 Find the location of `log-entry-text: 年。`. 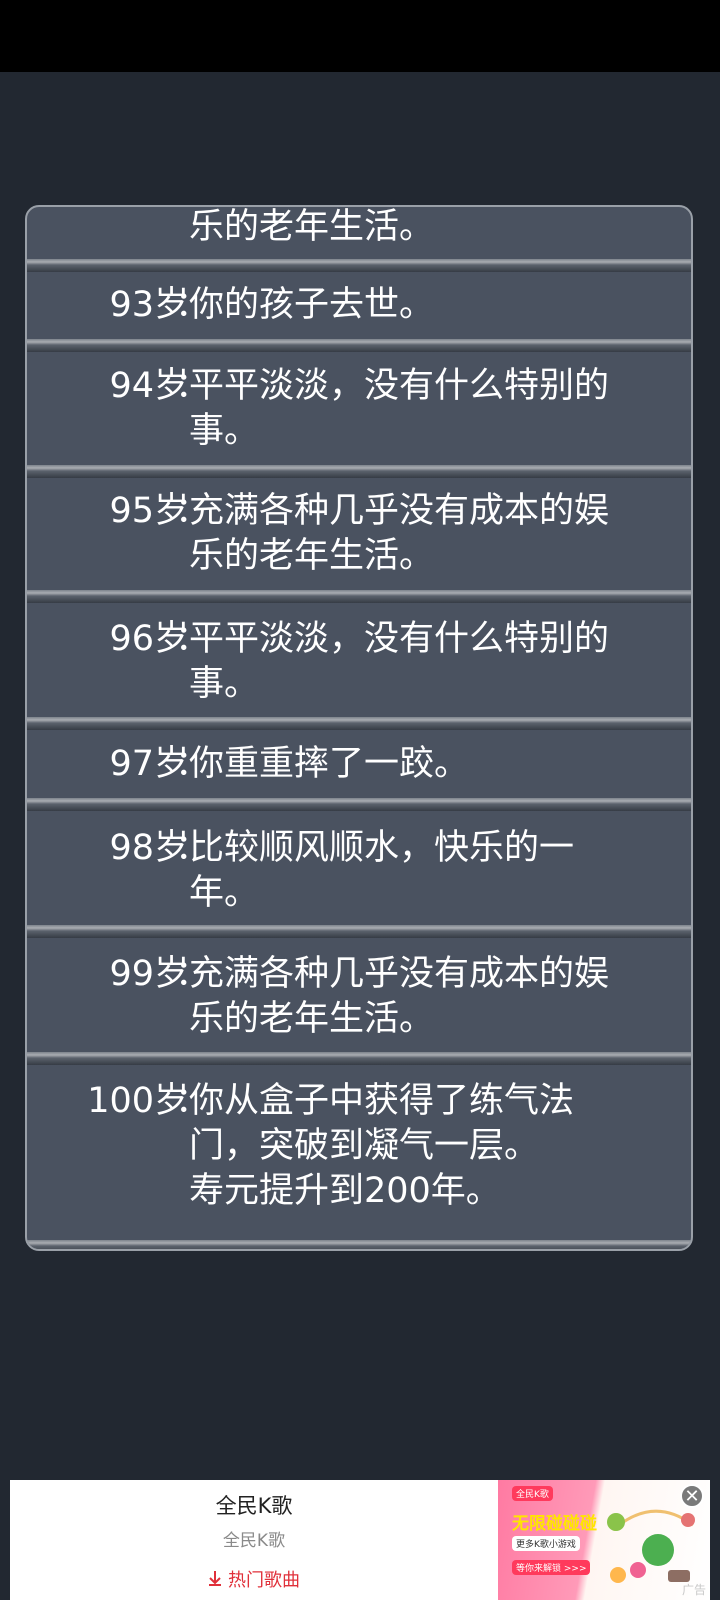

log-entry-text: 年。 is located at coordinates (224, 893).